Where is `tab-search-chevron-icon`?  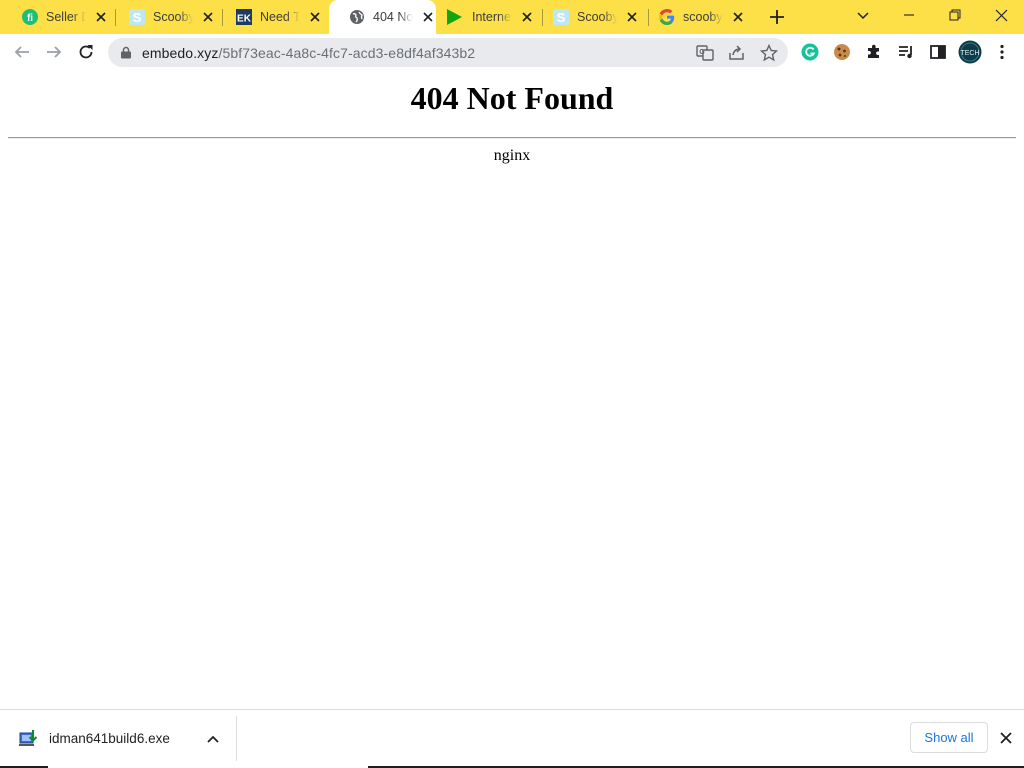
tab-search-chevron-icon is located at coordinates (863, 15).